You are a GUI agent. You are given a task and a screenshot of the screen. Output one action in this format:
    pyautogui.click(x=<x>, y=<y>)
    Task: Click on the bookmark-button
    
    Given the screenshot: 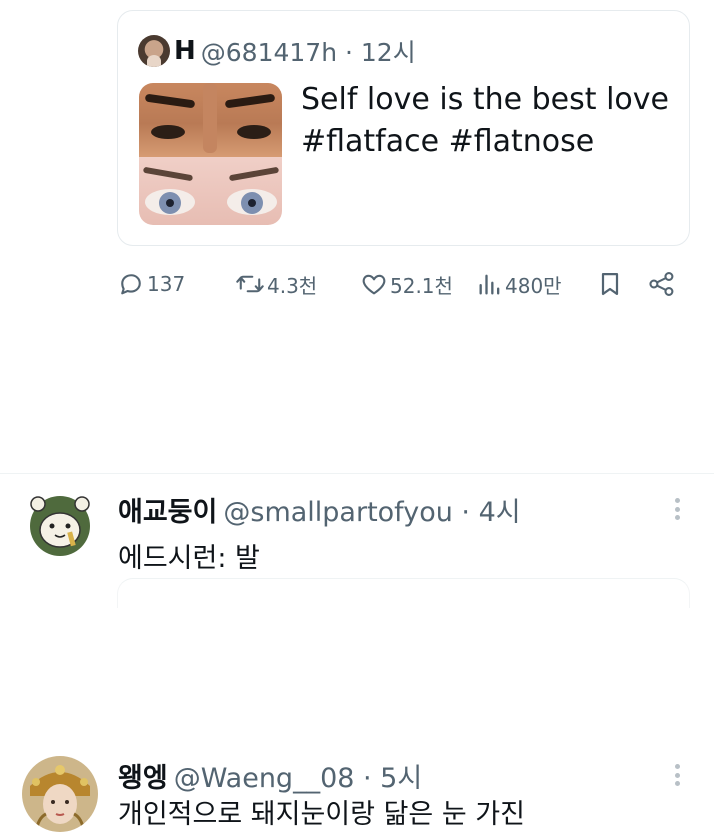 What is the action you would take?
    pyautogui.click(x=610, y=284)
    